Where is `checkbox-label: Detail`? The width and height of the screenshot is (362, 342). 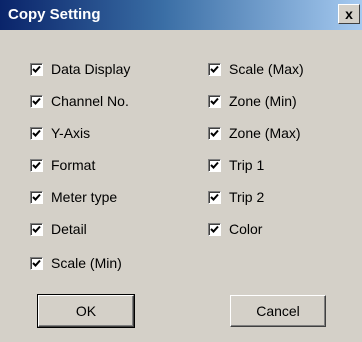
checkbox-label: Detail is located at coordinates (69, 229).